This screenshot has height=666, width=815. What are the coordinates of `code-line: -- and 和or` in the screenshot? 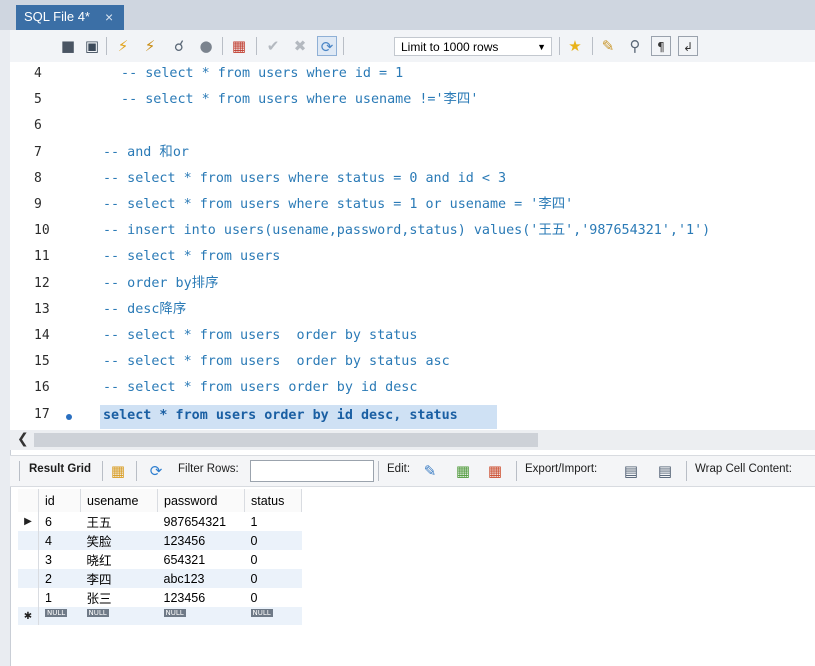 It's located at (146, 153).